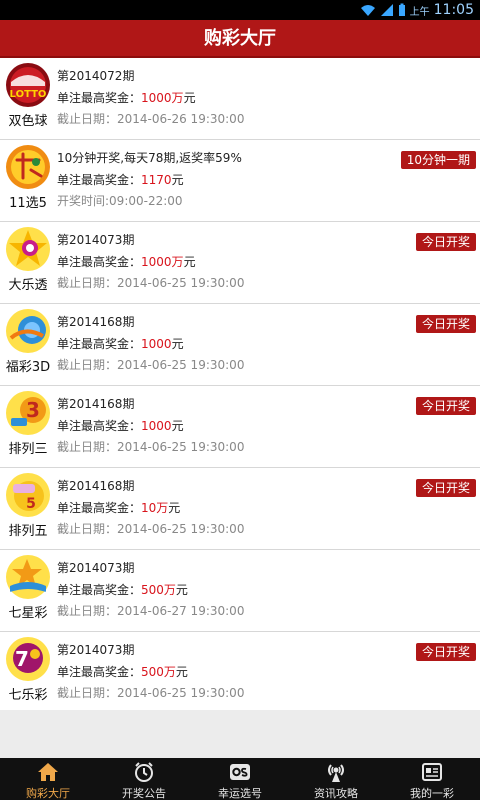  Describe the element at coordinates (240, 39) in the screenshot. I see `page-title: 购彩大厅` at that location.